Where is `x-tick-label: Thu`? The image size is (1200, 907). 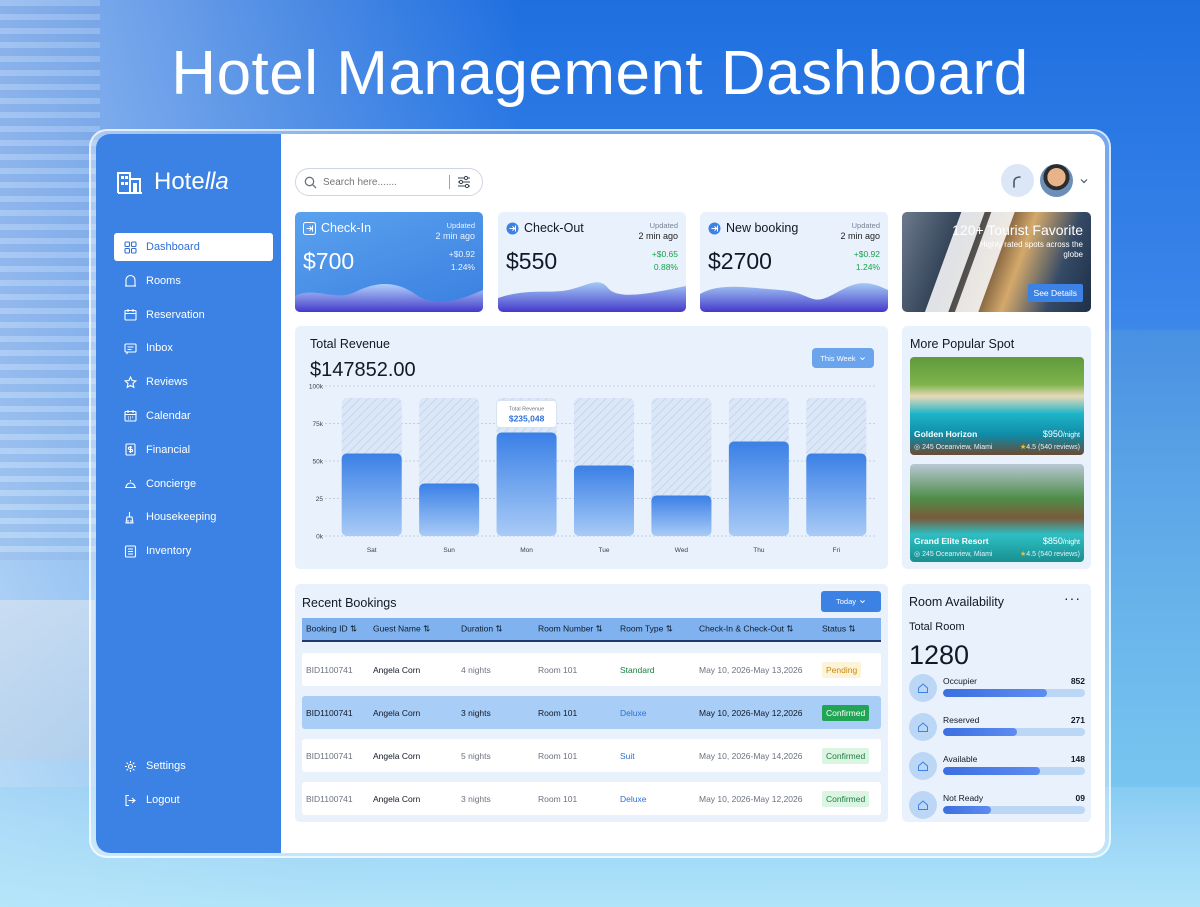 x-tick-label: Thu is located at coordinates (759, 550).